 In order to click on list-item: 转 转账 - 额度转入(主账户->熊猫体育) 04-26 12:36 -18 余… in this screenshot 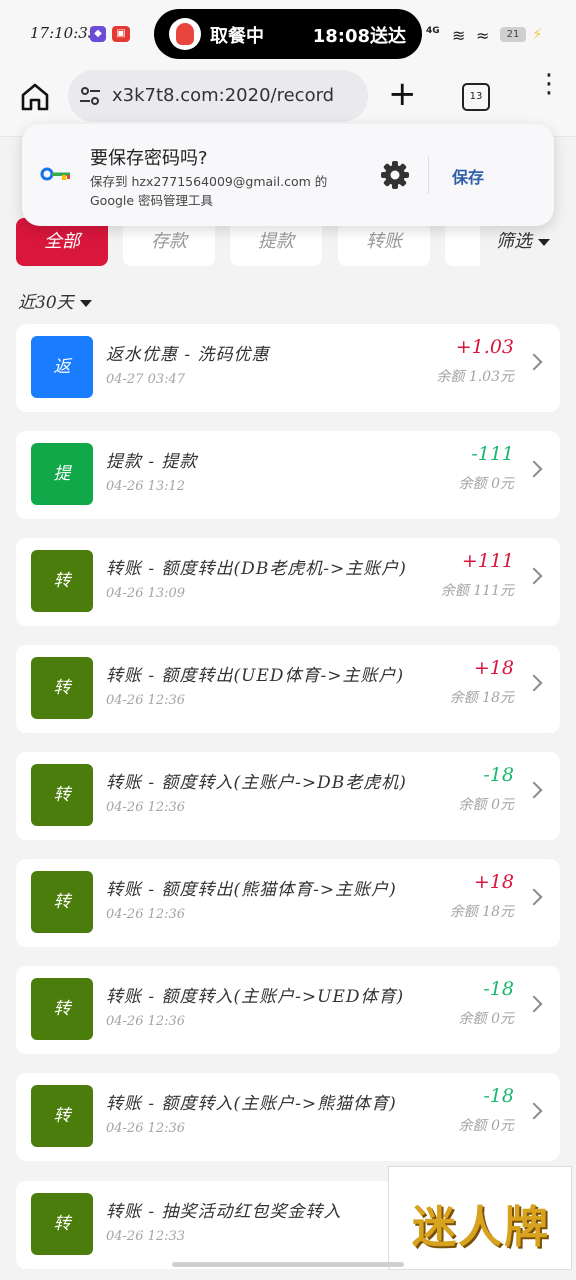, I will do `click(288, 1117)`.